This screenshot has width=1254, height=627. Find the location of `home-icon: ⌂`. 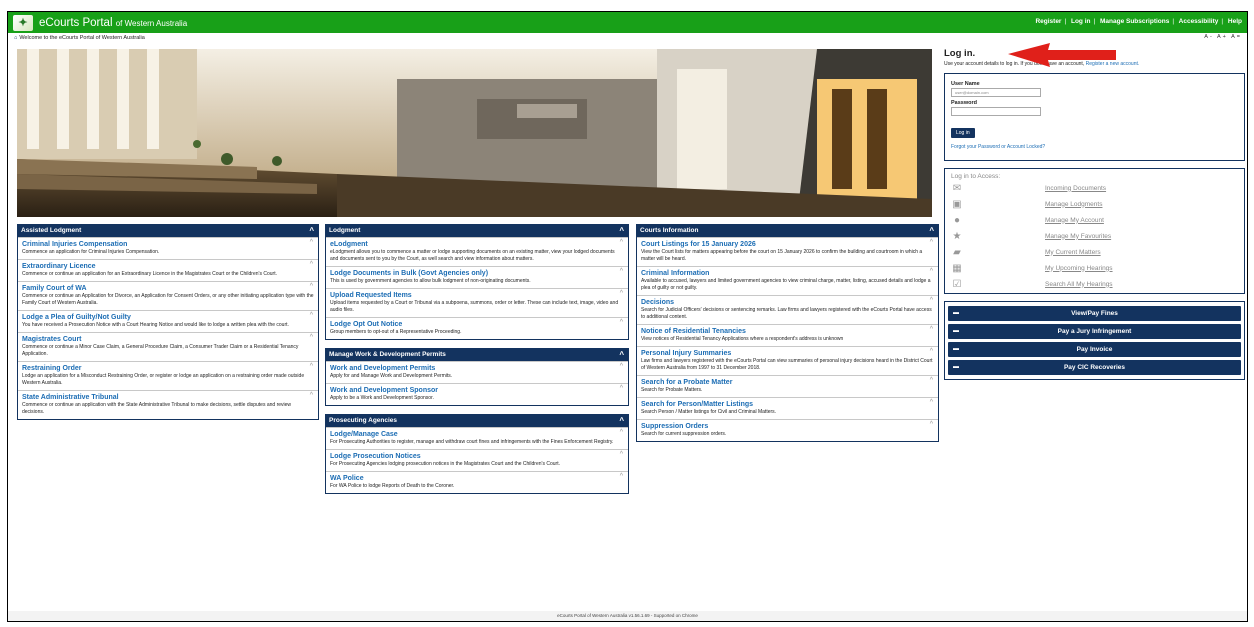

home-icon: ⌂ is located at coordinates (15, 38).